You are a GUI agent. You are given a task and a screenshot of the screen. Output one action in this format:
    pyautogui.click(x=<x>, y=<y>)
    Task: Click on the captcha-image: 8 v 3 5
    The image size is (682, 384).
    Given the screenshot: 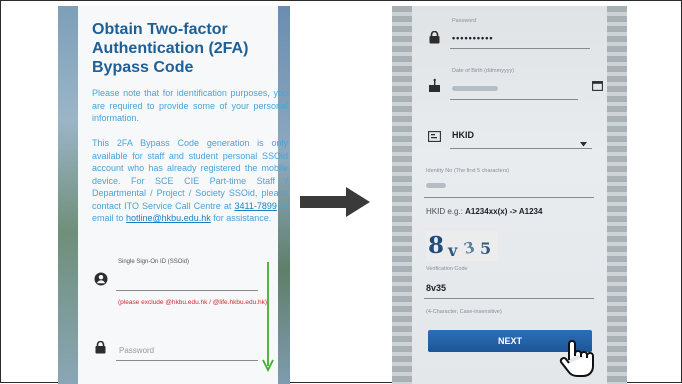 What is the action you would take?
    pyautogui.click(x=462, y=246)
    